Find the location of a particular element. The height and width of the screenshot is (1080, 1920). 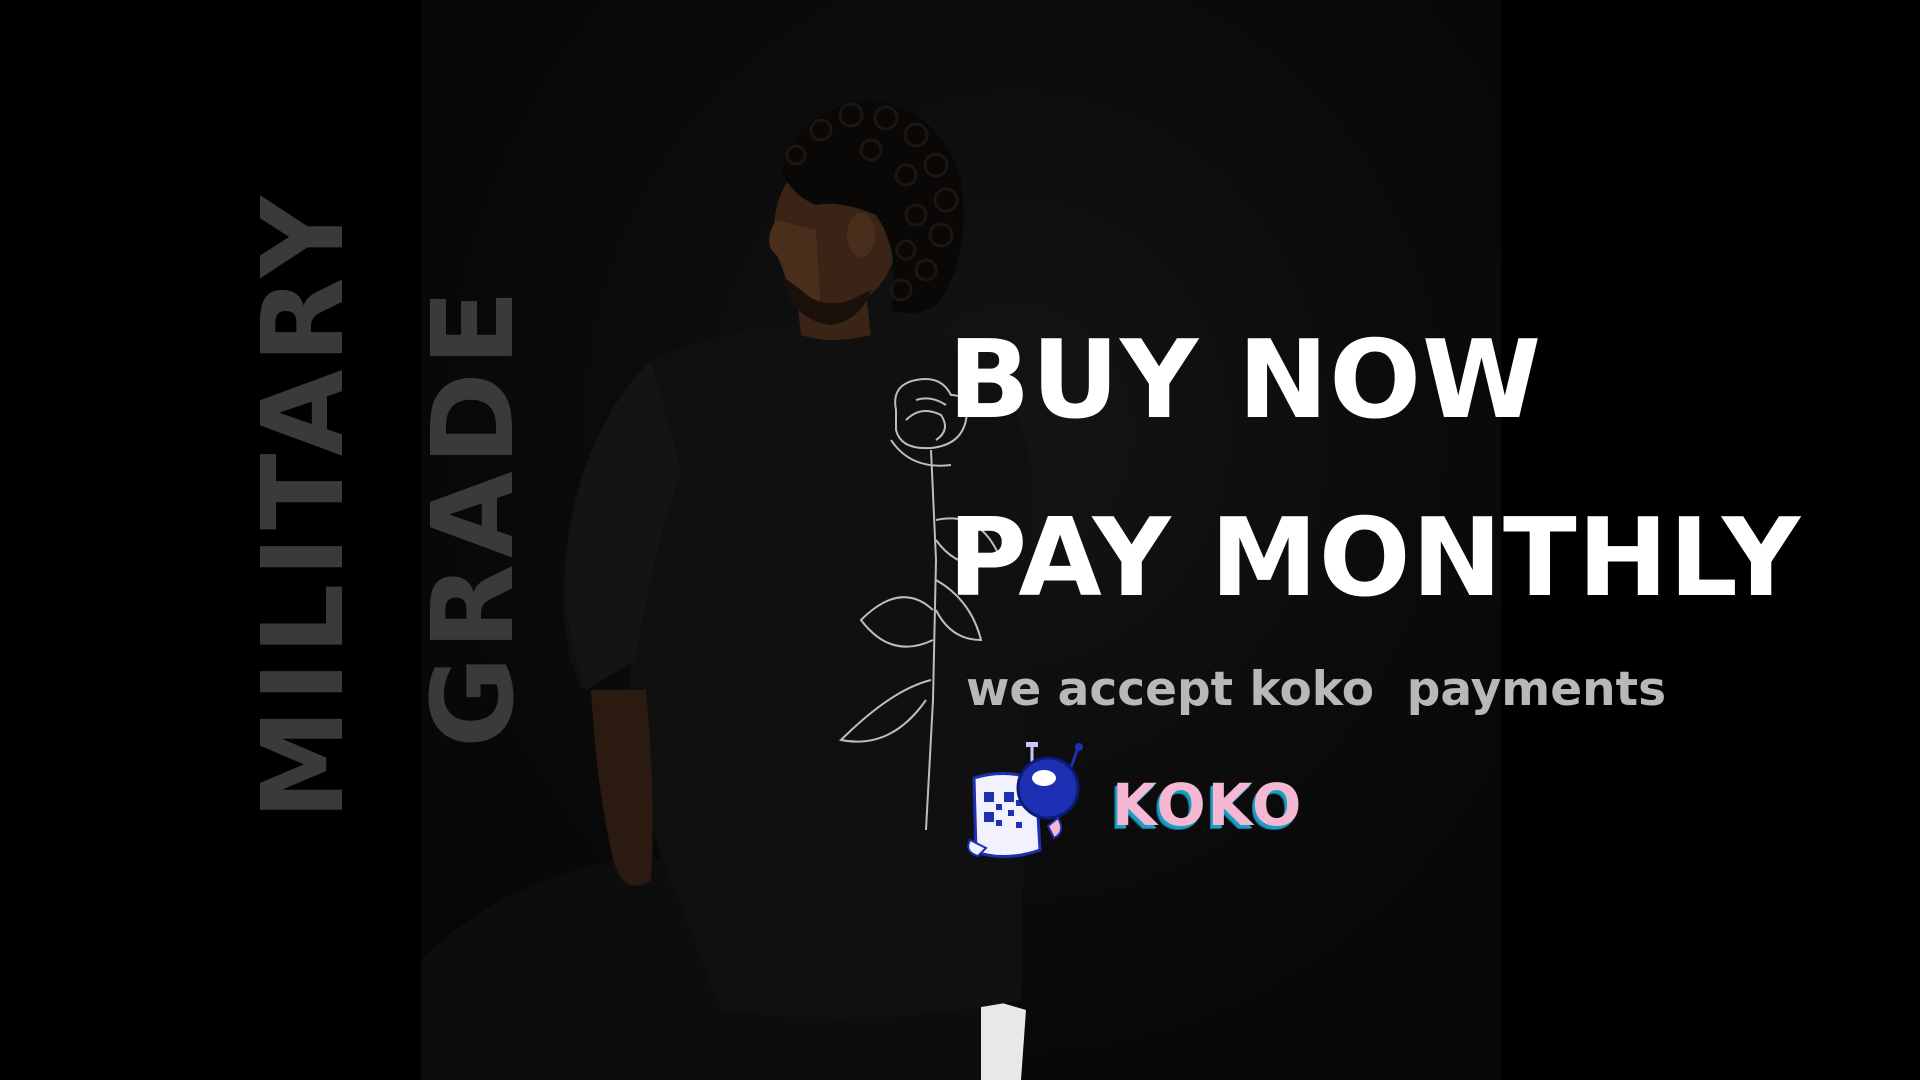

headline-buy-now: BUY NOW is located at coordinates (1245, 380).